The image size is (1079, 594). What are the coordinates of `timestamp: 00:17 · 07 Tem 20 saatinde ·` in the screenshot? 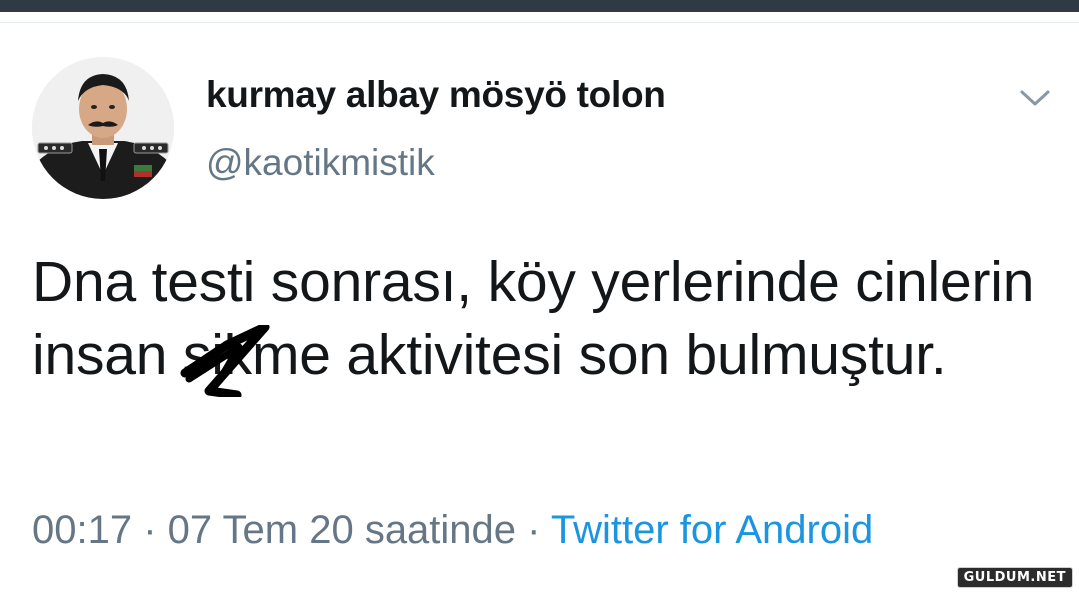 It's located at (291, 530).